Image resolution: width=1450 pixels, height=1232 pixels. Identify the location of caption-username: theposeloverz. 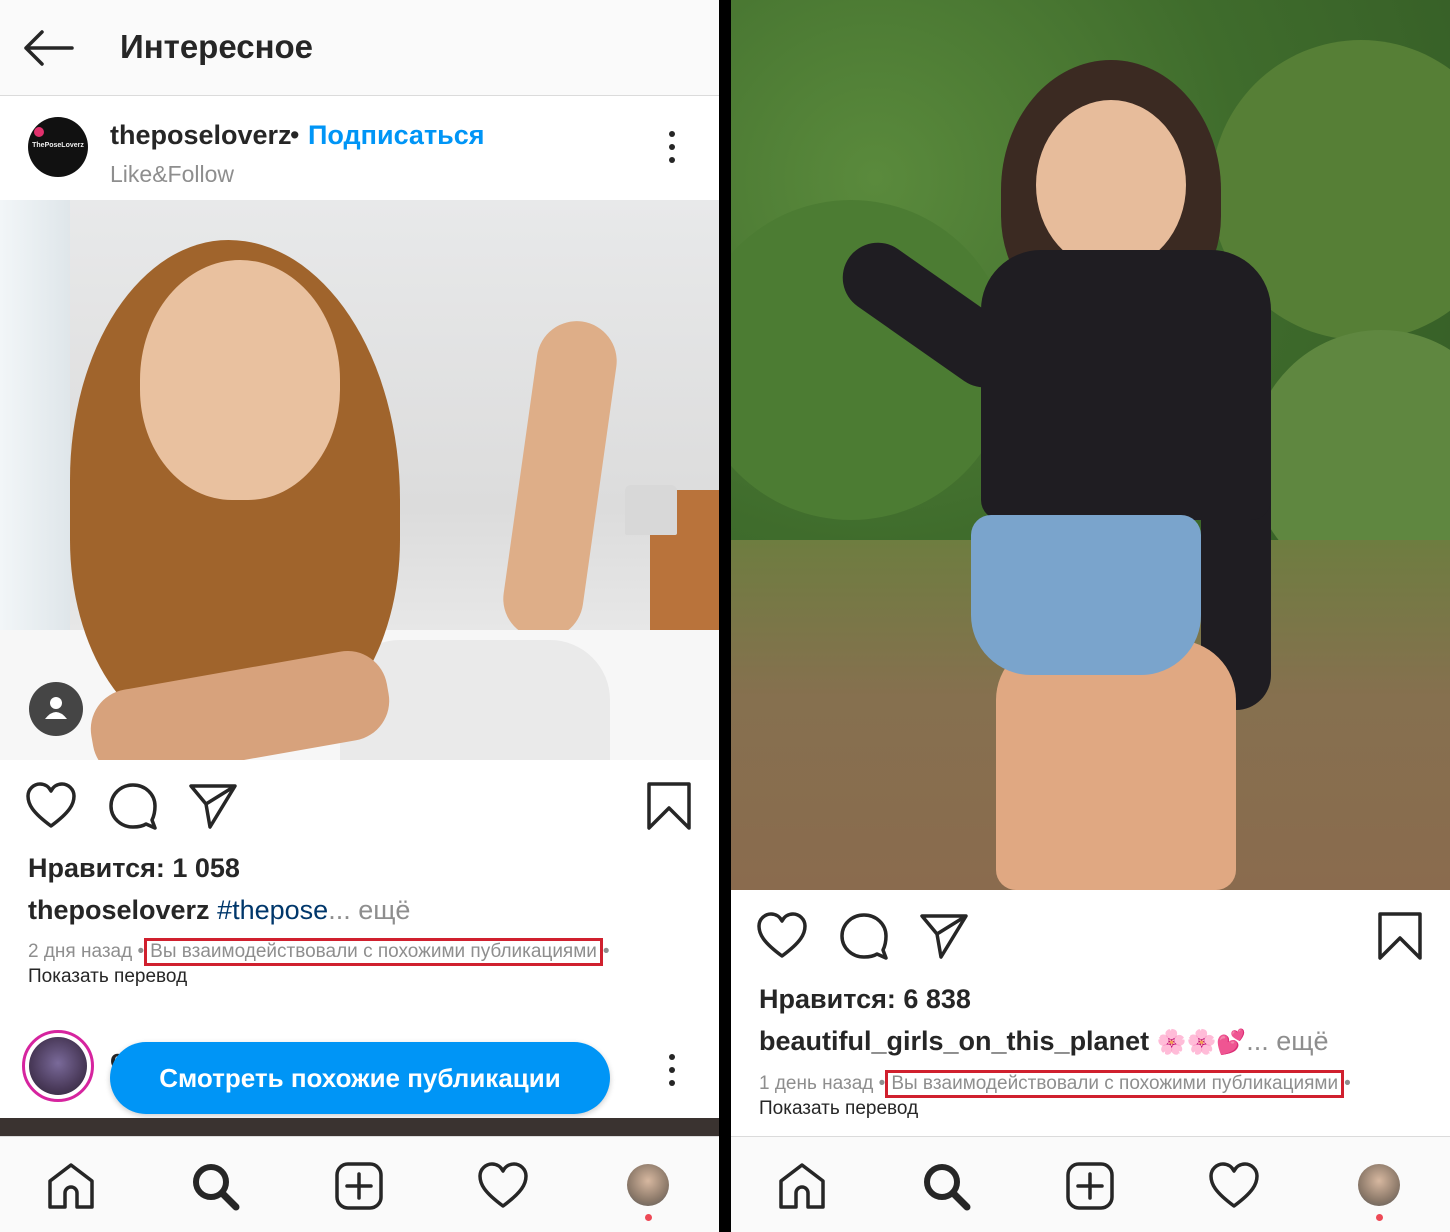
(119, 910).